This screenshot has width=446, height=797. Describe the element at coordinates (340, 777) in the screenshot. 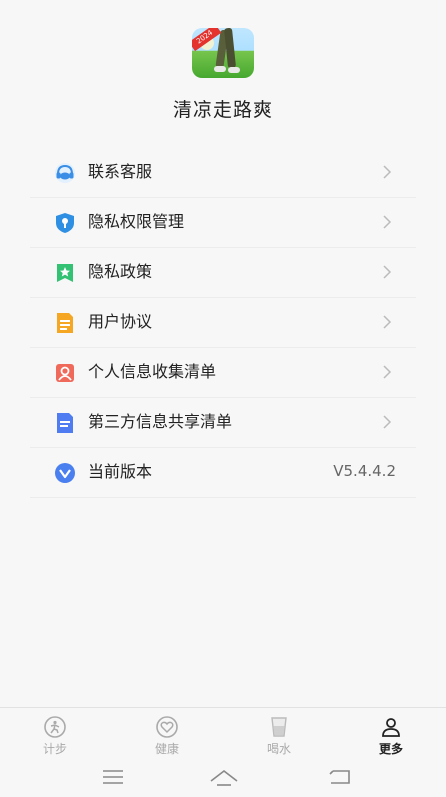

I see `back-icon` at that location.